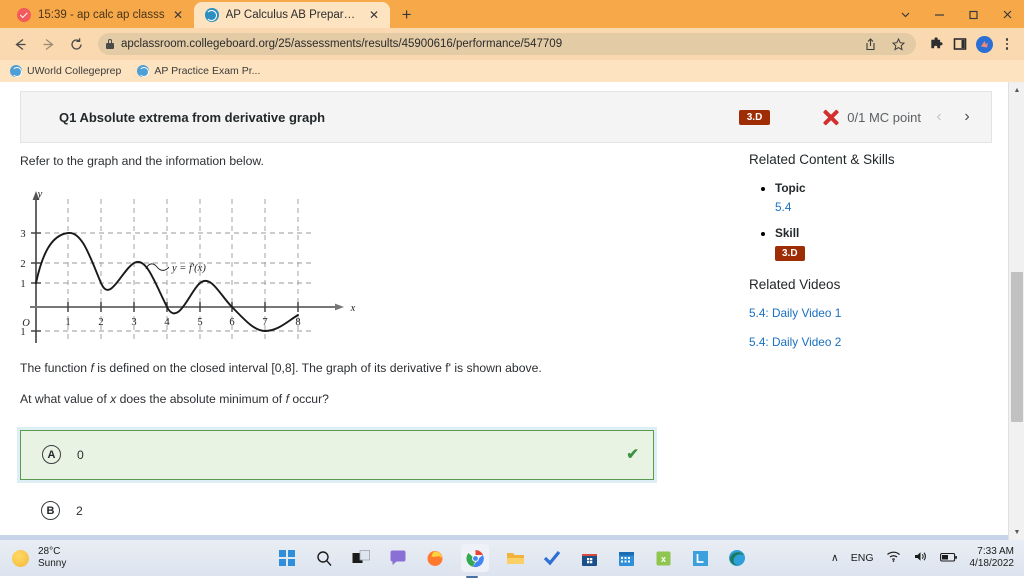 The height and width of the screenshot is (578, 1024). Describe the element at coordinates (787, 233) in the screenshot. I see `skill-label: Skill` at that location.